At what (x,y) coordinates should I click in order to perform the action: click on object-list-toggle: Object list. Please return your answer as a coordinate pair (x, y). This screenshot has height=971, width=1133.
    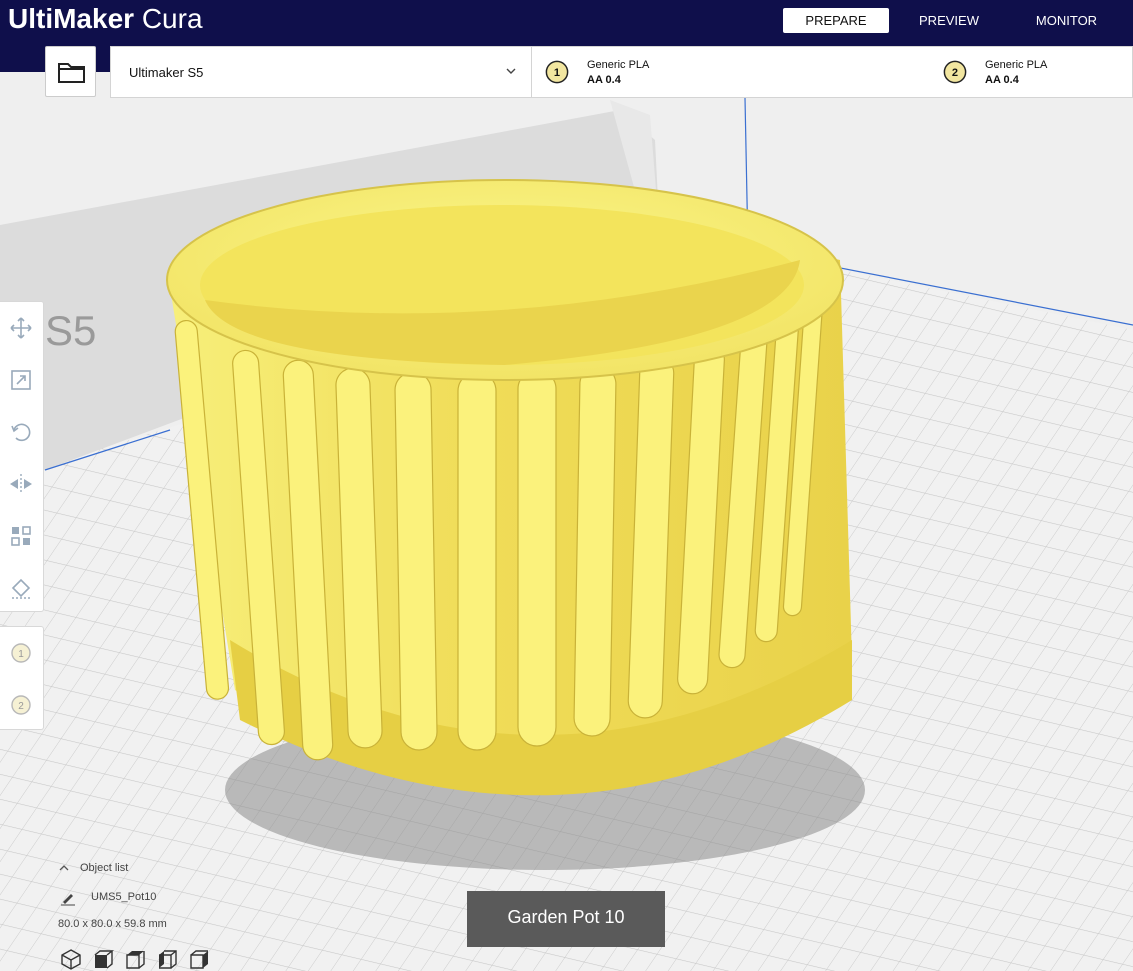
    Looking at the image, I should click on (93, 868).